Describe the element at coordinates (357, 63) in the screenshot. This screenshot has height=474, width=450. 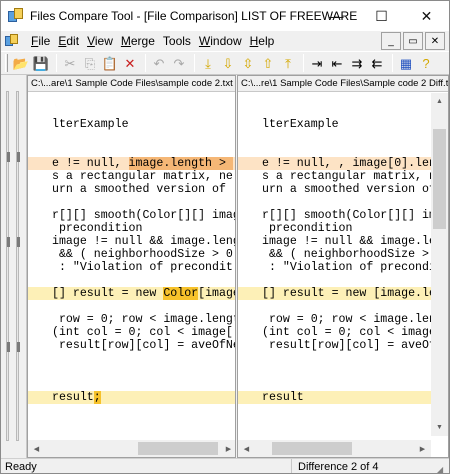
I see `copy-right-advance-button: ⇉` at that location.